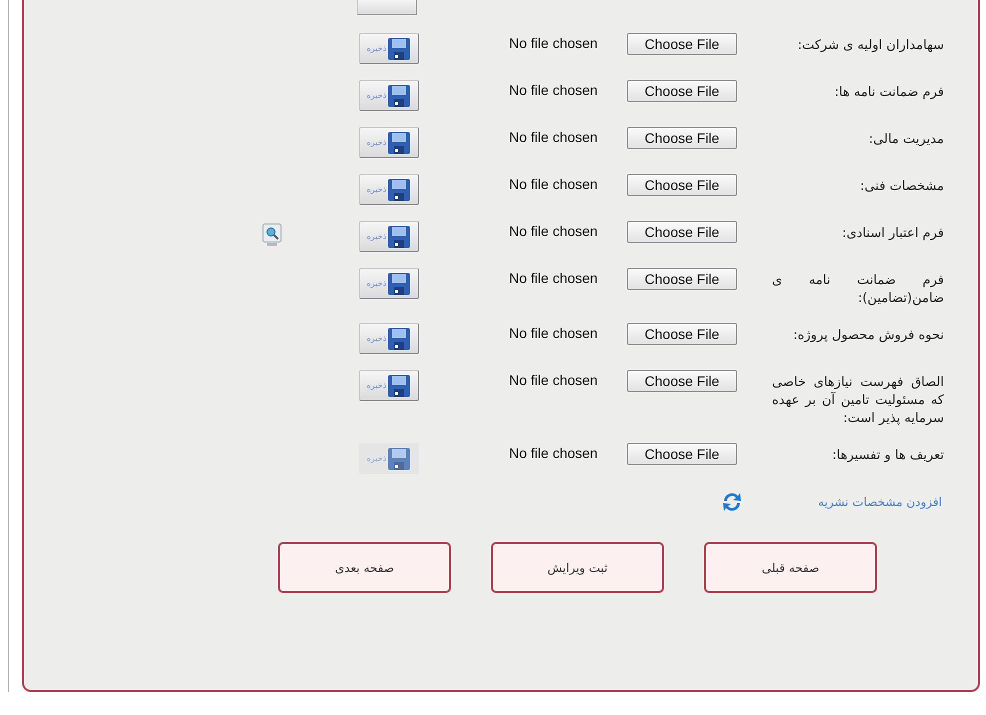 This screenshot has height=715, width=986. What do you see at coordinates (790, 567) in the screenshot?
I see `nav-button: صفحه قبلی` at bounding box center [790, 567].